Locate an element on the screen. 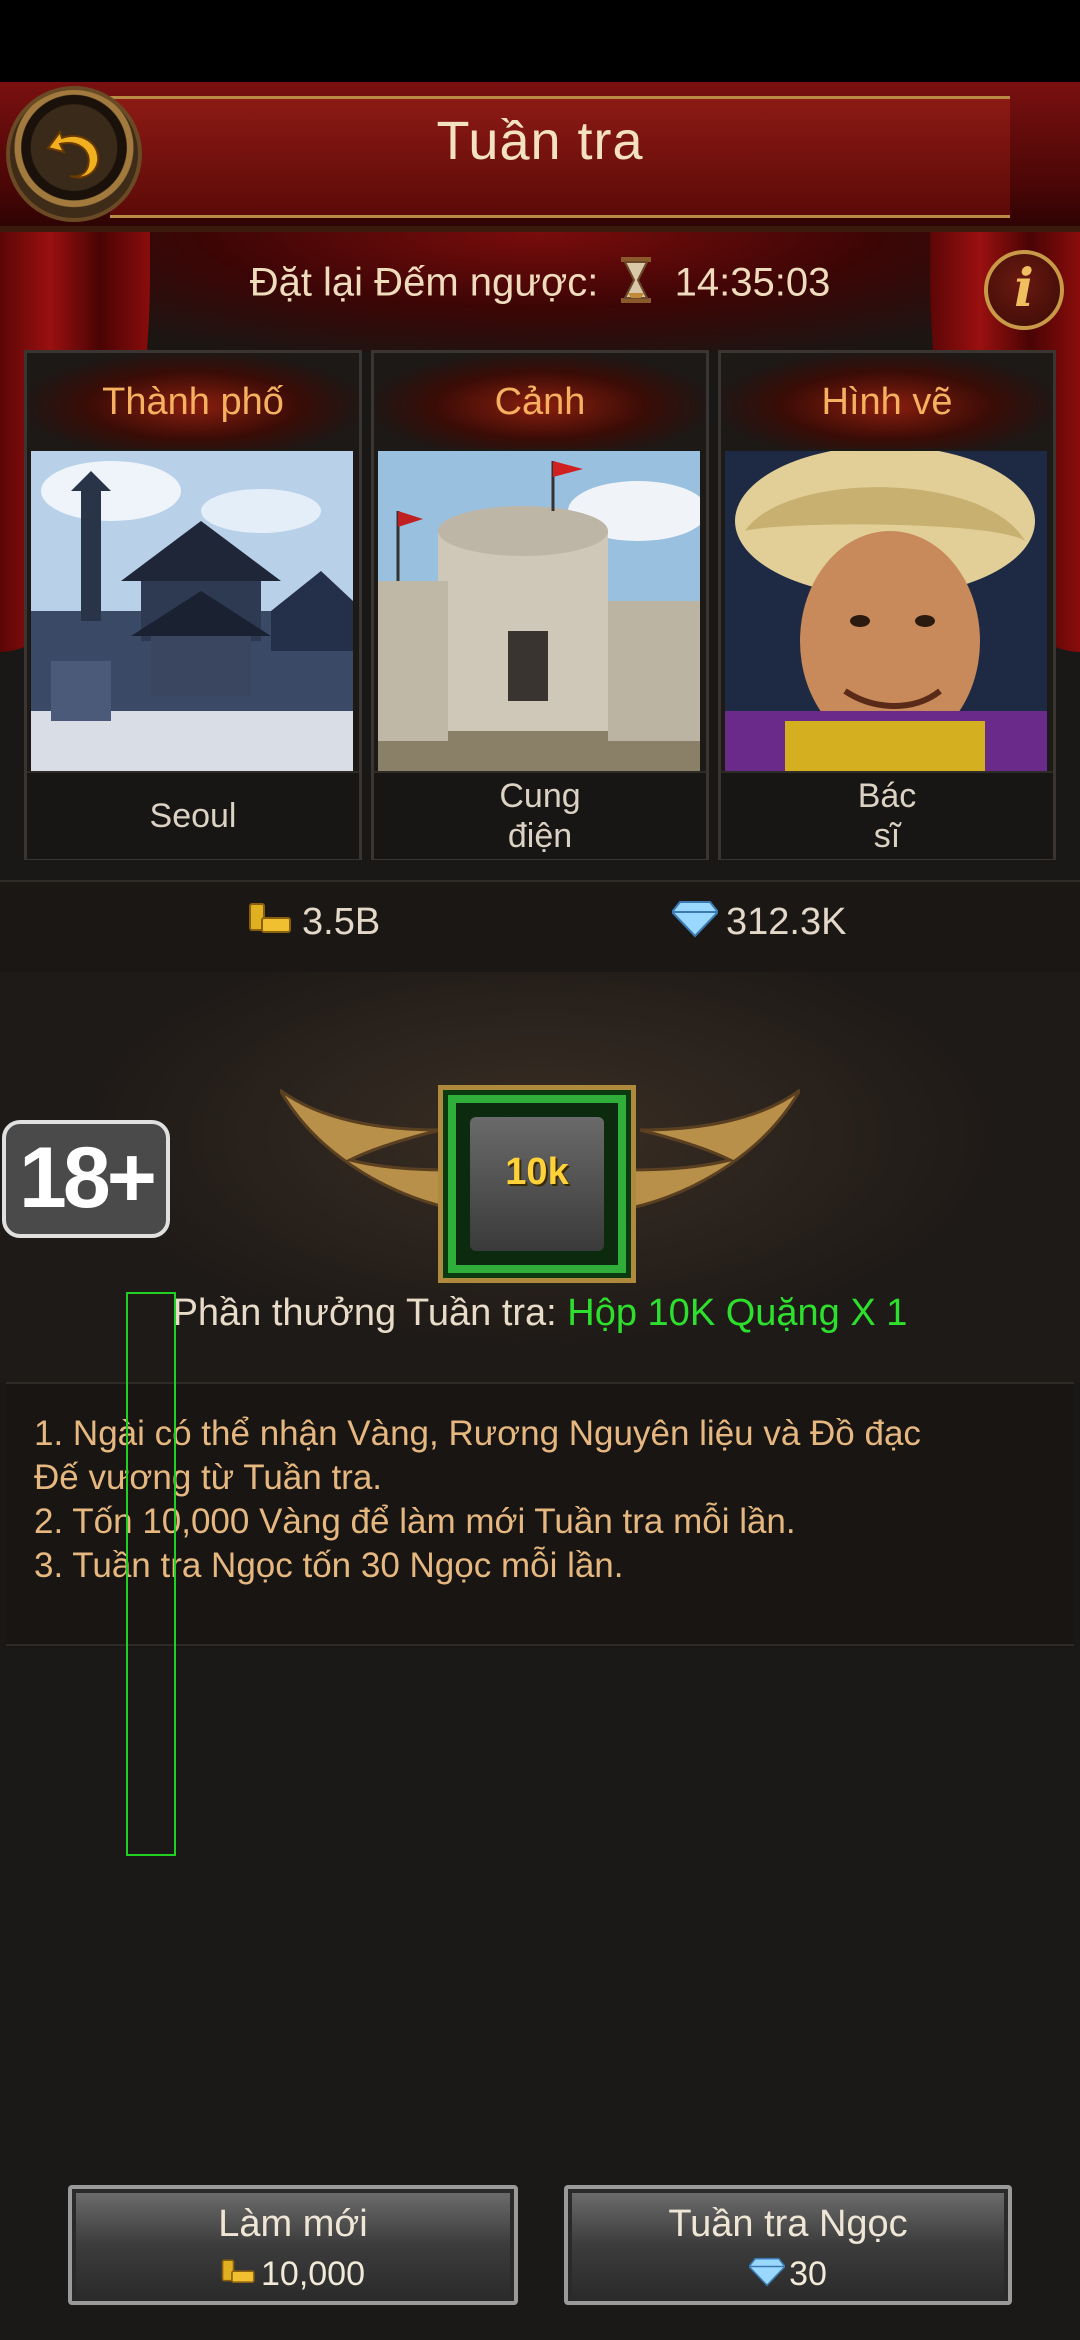  reward-prefix: Phần thưởng Tuần tra: is located at coordinates (364, 1313).